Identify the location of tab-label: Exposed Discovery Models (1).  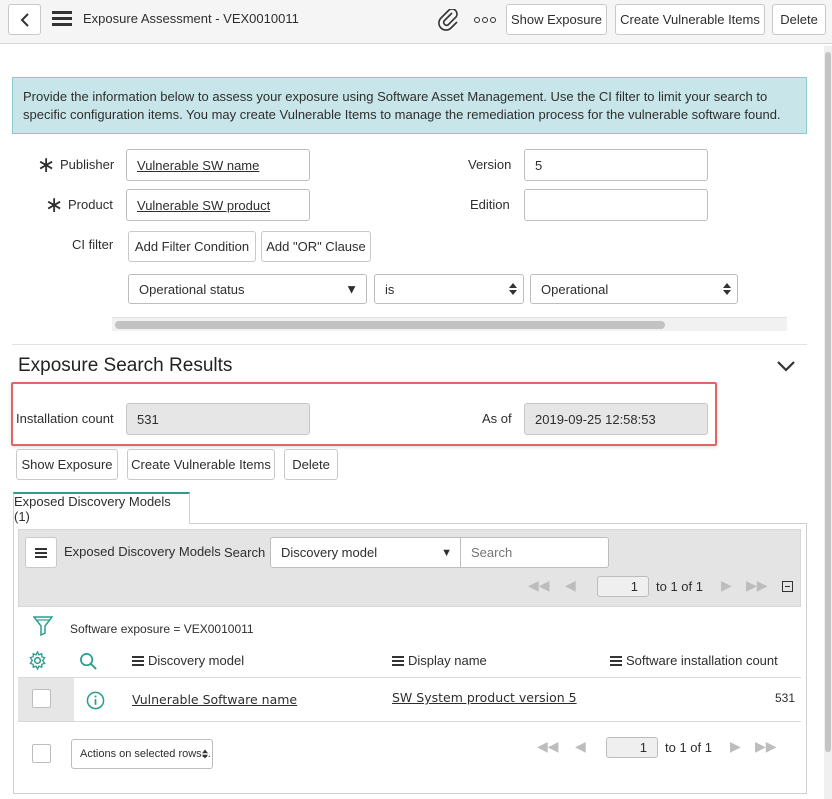
(92, 509).